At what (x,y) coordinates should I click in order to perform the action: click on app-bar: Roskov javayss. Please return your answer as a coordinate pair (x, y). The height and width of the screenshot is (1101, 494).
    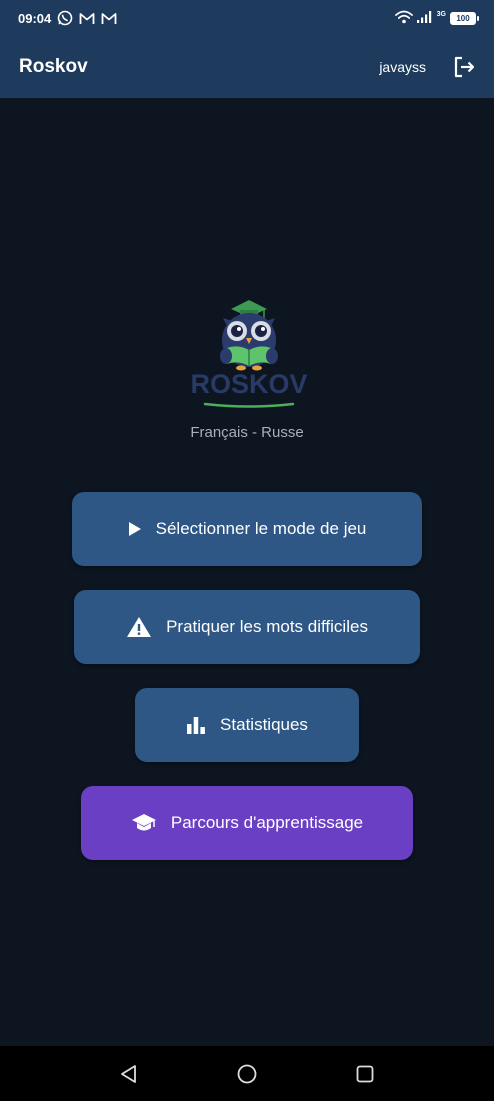
    Looking at the image, I should click on (247, 67).